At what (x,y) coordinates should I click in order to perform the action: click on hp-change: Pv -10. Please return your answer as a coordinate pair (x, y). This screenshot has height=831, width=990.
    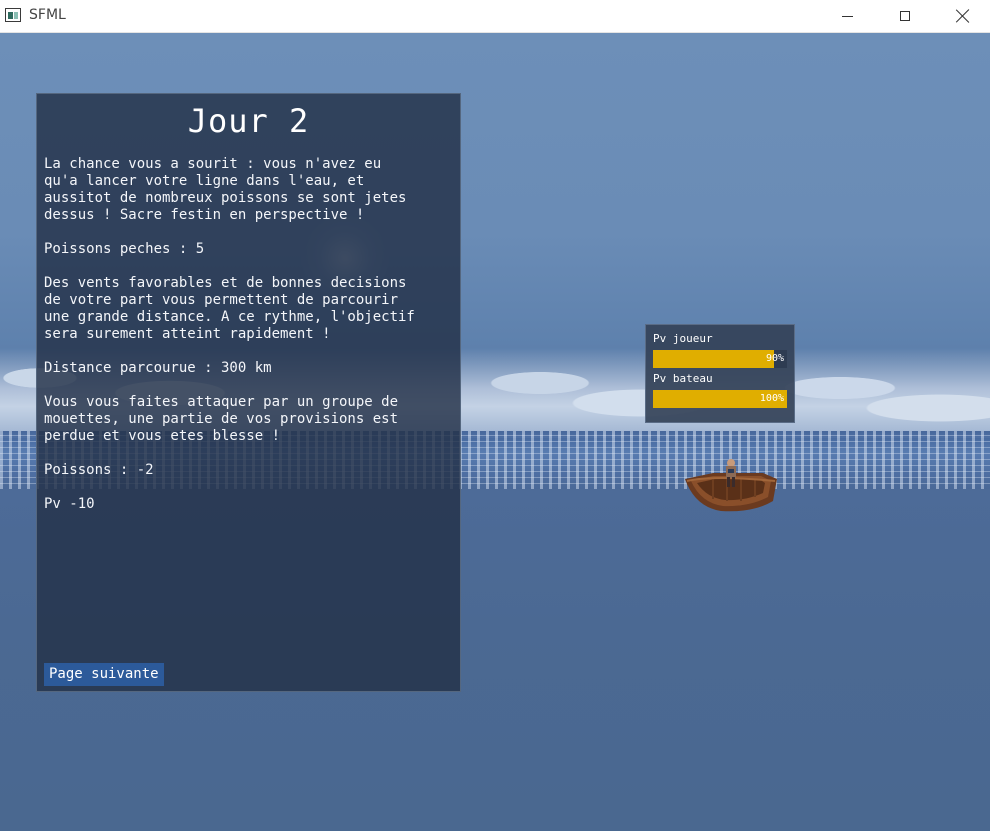
    Looking at the image, I should click on (69, 504).